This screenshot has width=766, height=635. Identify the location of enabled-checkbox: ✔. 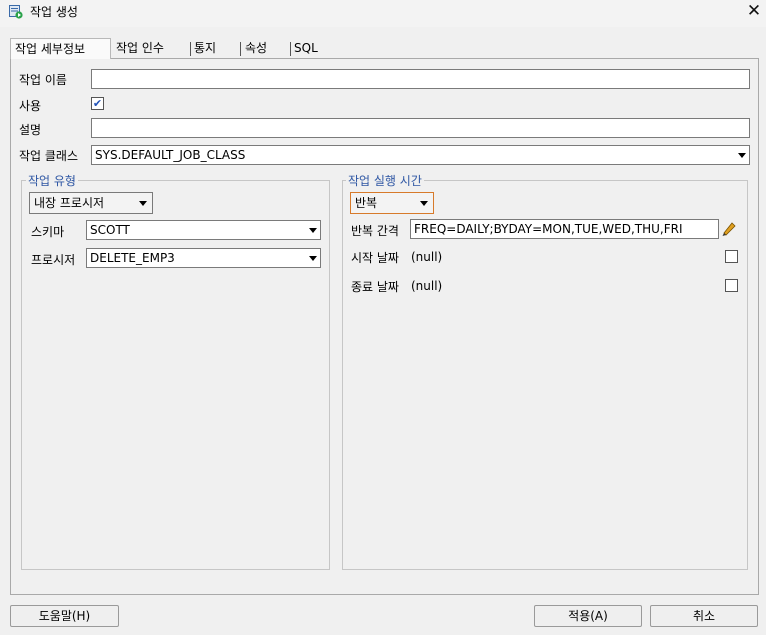
(97, 103).